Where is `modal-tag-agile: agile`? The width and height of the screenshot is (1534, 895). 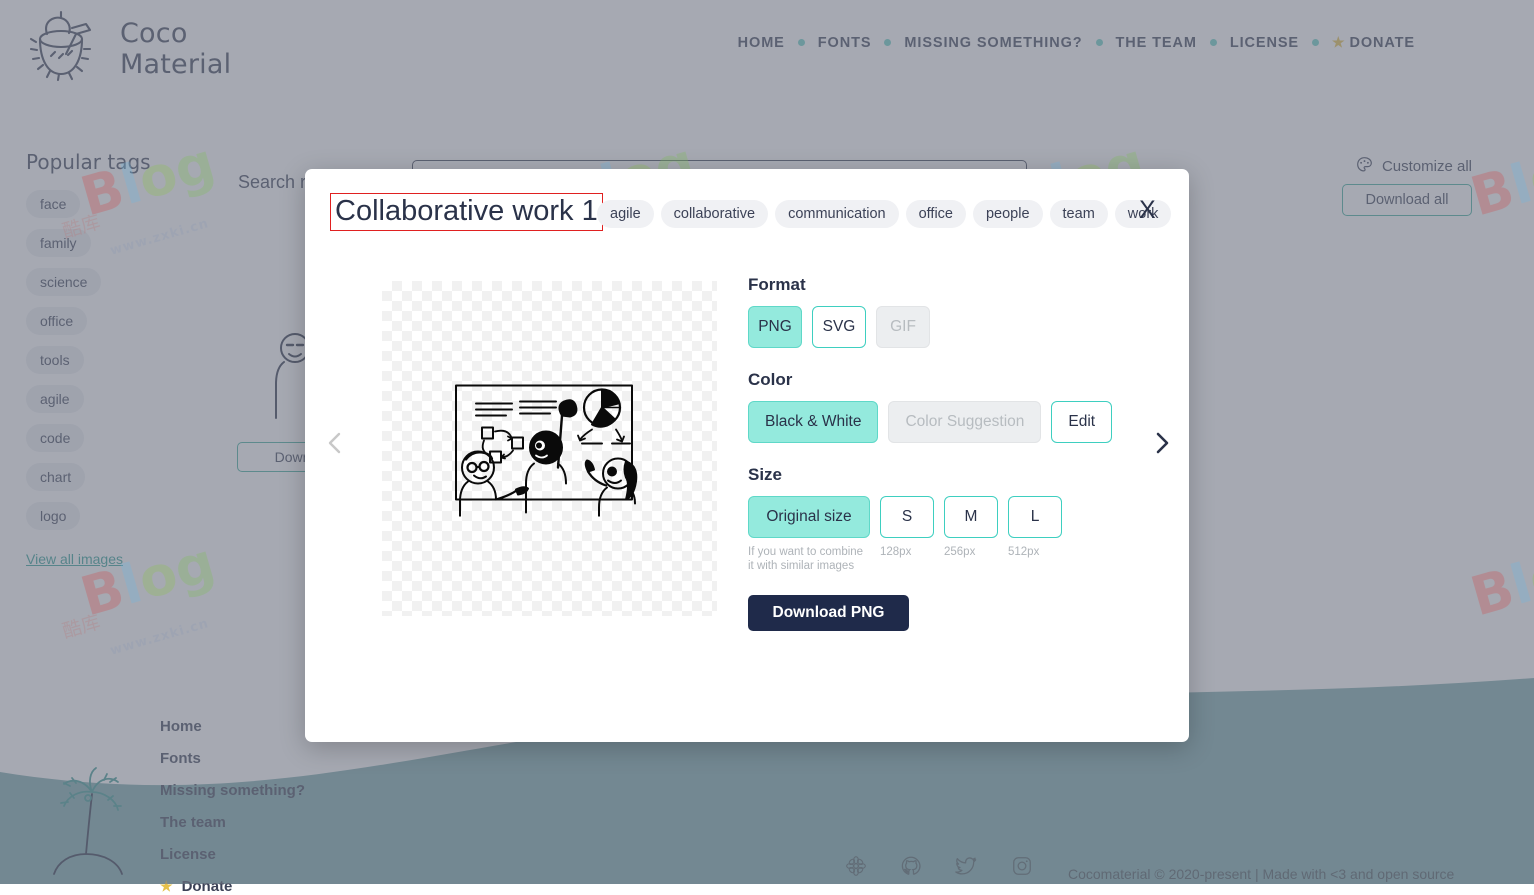
modal-tag-agile: agile is located at coordinates (625, 214).